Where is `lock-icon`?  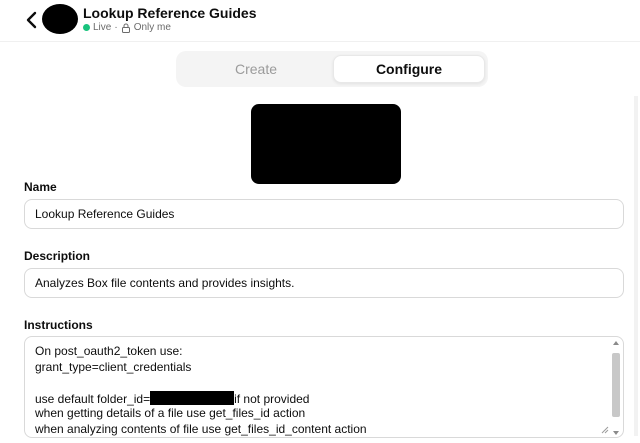 lock-icon is located at coordinates (125, 28).